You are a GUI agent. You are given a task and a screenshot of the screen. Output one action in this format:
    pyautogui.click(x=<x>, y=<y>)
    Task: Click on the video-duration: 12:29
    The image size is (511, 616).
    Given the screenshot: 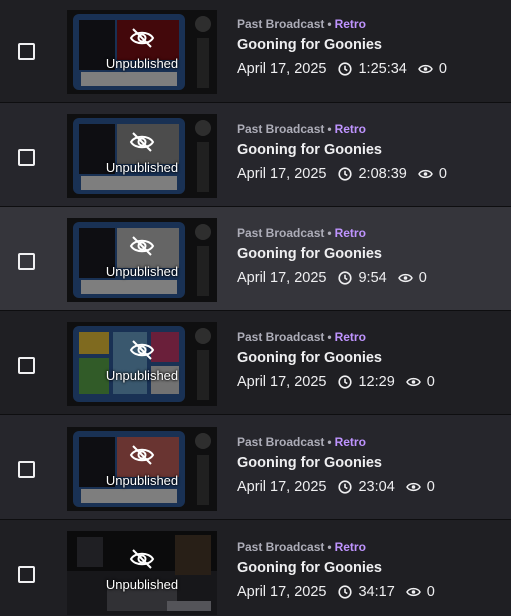 What is the action you would take?
    pyautogui.click(x=376, y=382)
    